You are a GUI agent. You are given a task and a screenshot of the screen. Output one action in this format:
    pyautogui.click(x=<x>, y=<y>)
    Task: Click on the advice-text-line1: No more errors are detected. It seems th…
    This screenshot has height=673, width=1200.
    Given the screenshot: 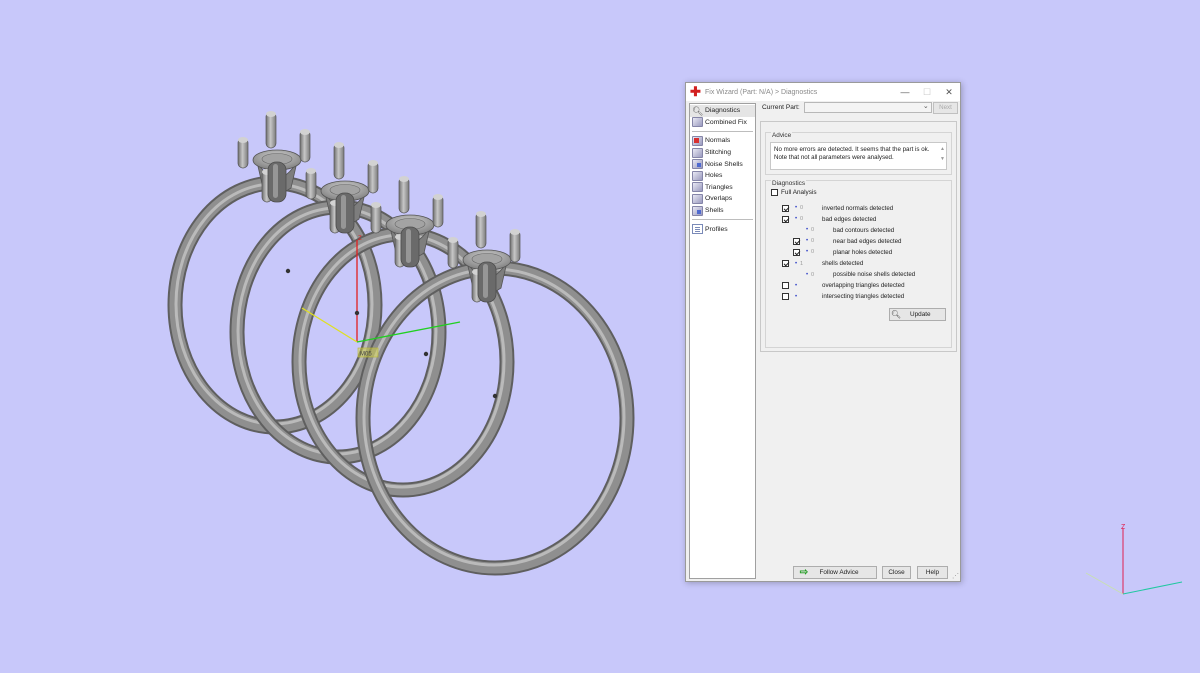 What is the action you would take?
    pyautogui.click(x=852, y=149)
    